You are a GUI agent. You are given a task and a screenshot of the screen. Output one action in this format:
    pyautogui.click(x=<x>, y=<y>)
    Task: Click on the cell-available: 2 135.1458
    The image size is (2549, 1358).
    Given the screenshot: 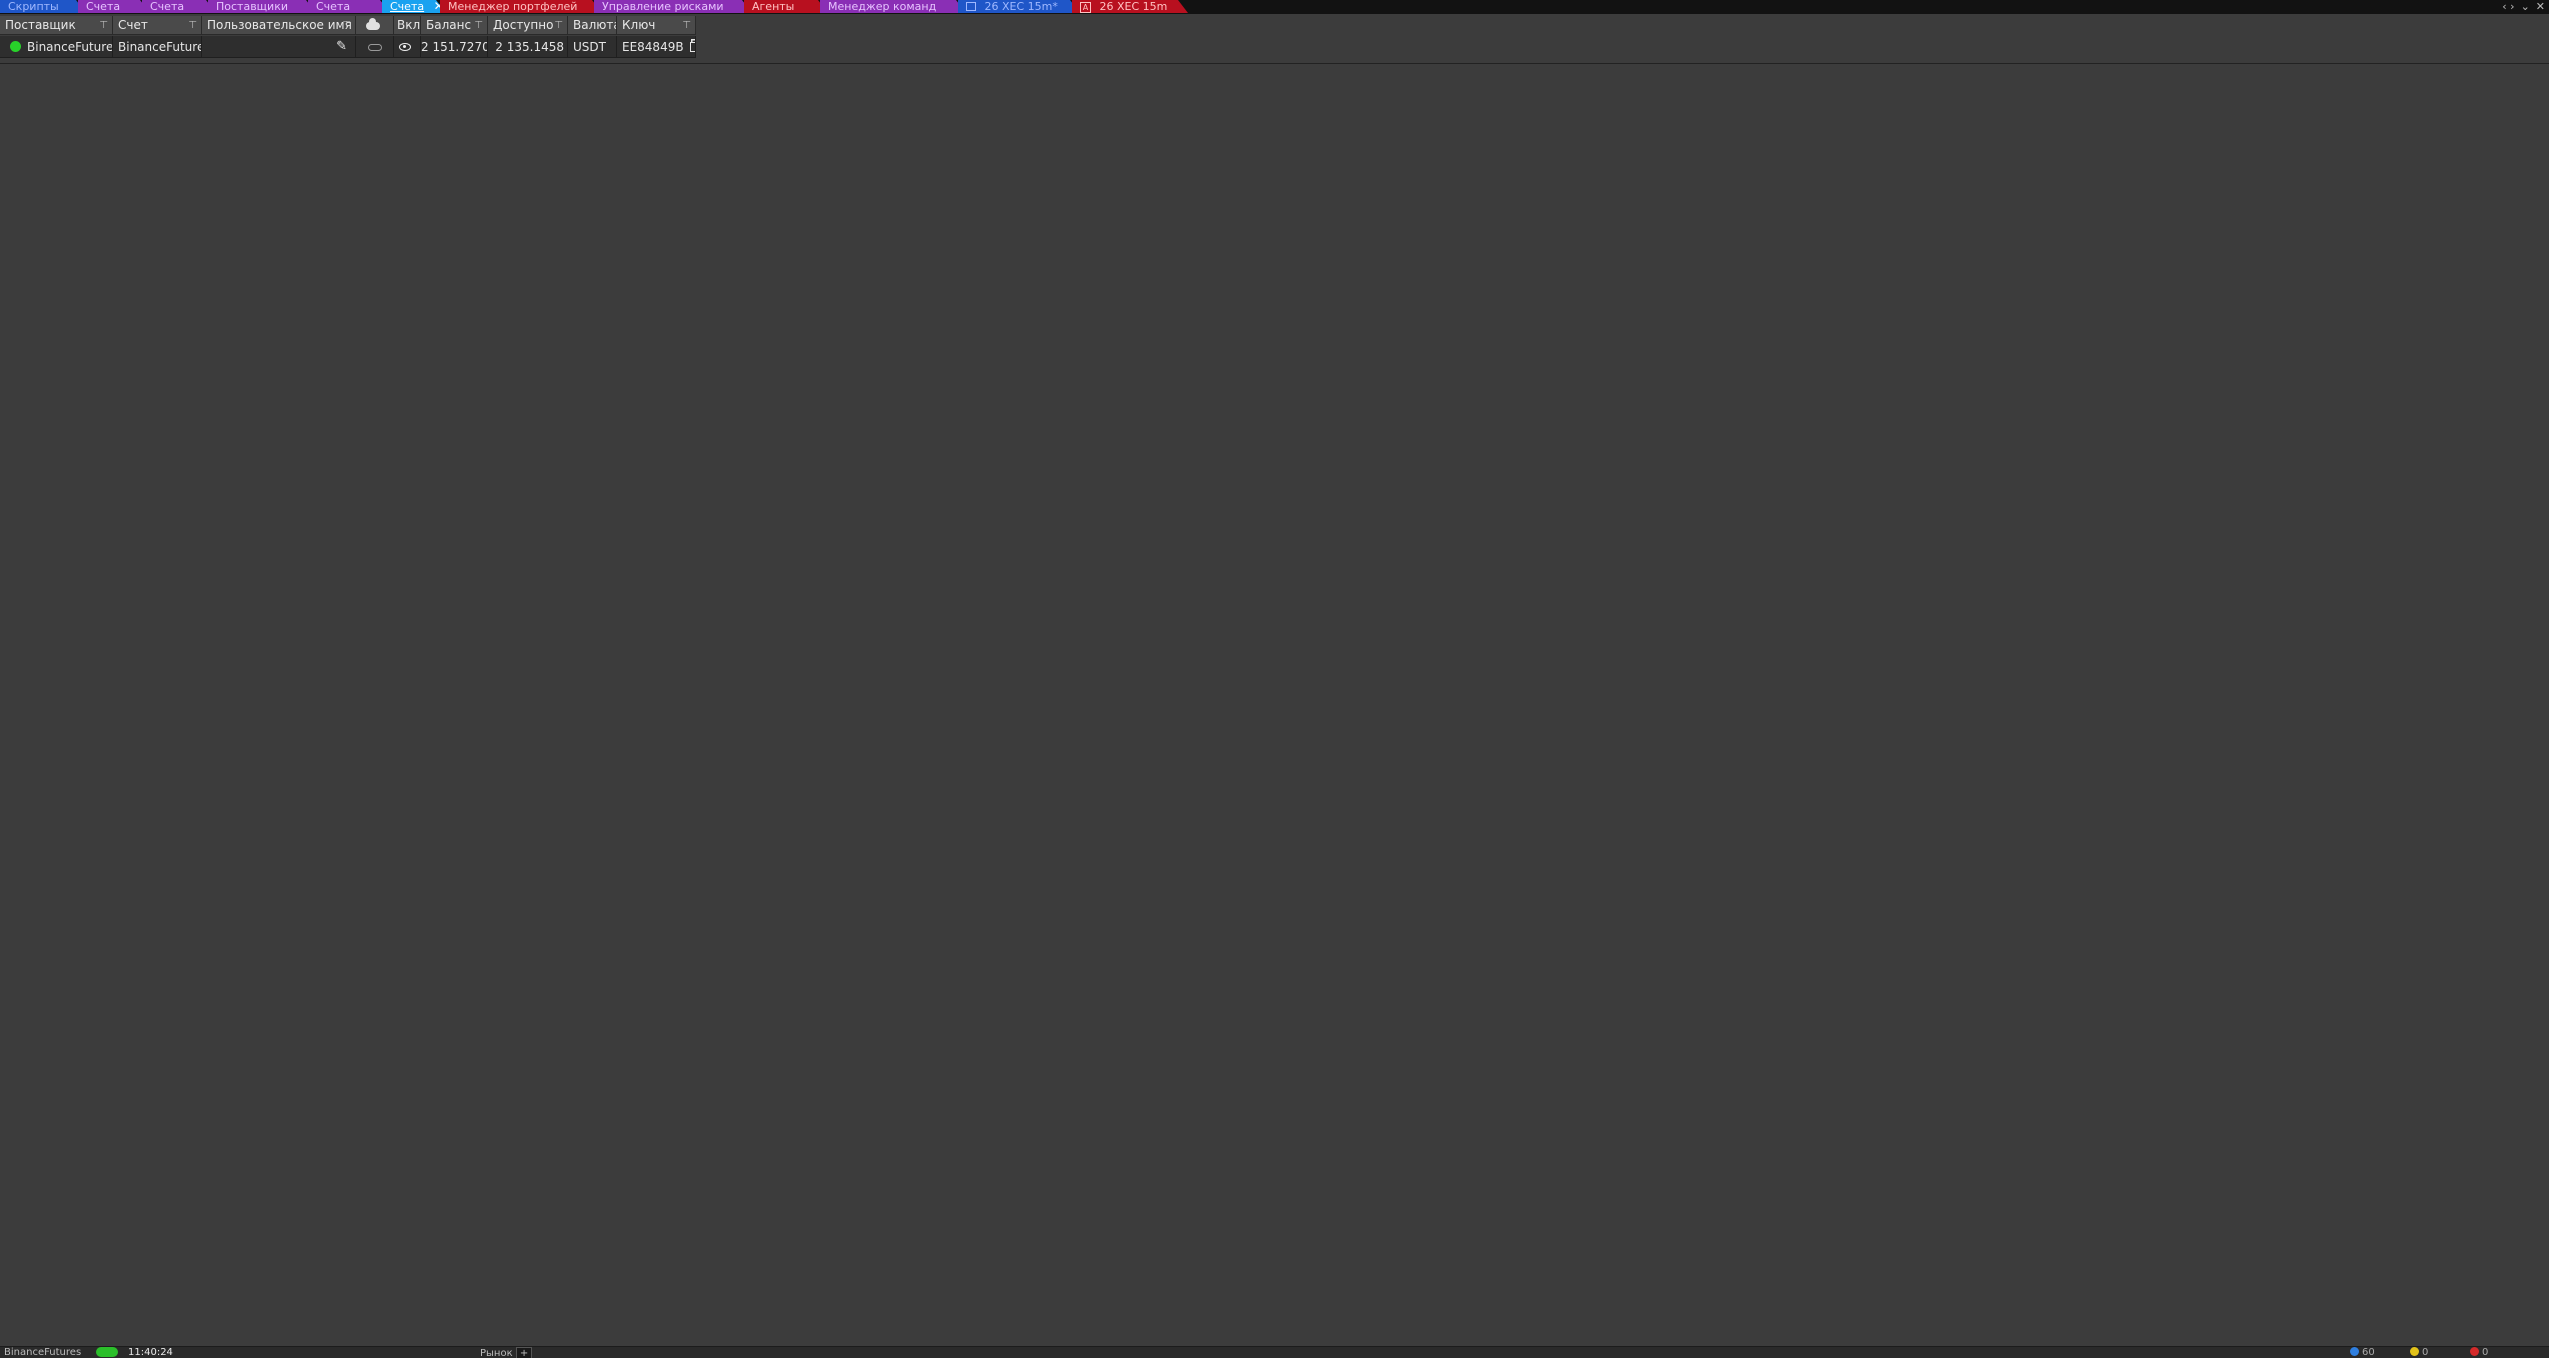 What is the action you would take?
    pyautogui.click(x=528, y=47)
    